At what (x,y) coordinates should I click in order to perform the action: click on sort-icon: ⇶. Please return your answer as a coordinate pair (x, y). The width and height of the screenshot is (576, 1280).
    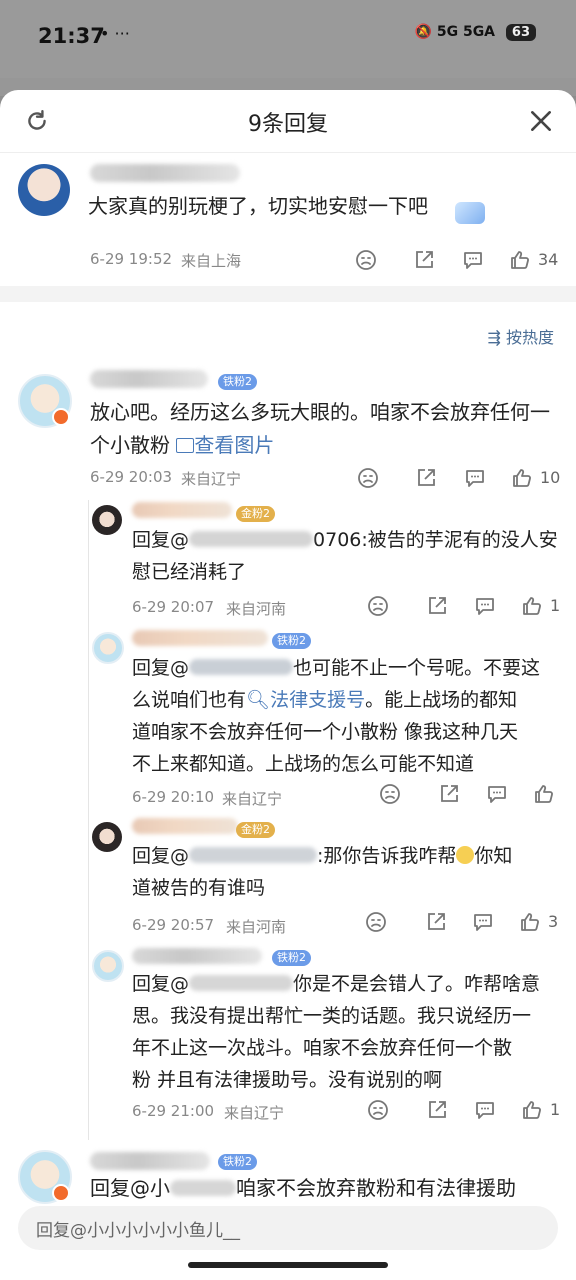
    Looking at the image, I should click on (494, 337).